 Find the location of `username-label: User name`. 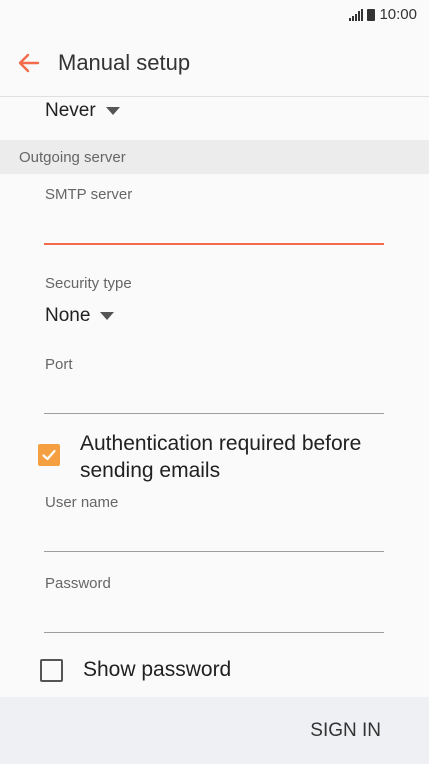

username-label: User name is located at coordinates (82, 502).